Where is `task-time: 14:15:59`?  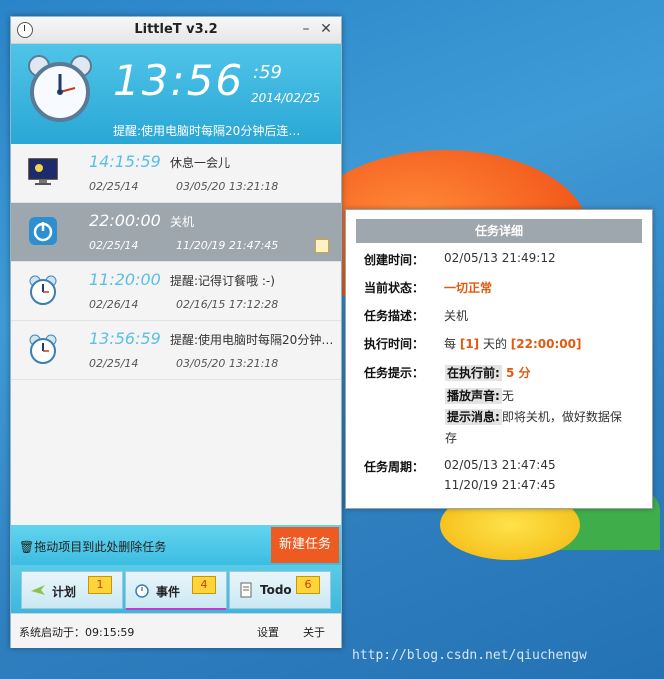 task-time: 14:15:59 is located at coordinates (125, 161).